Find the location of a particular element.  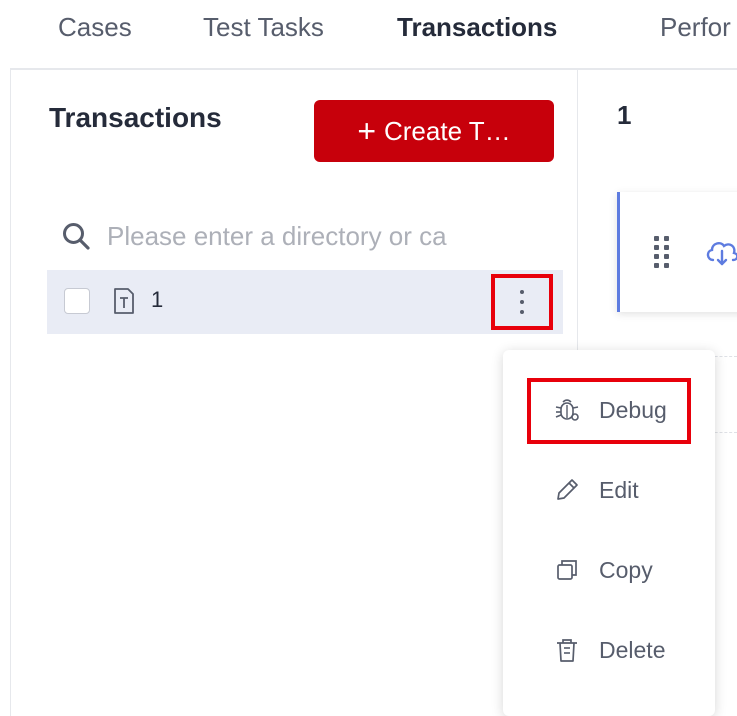

bug-icon is located at coordinates (567, 410).